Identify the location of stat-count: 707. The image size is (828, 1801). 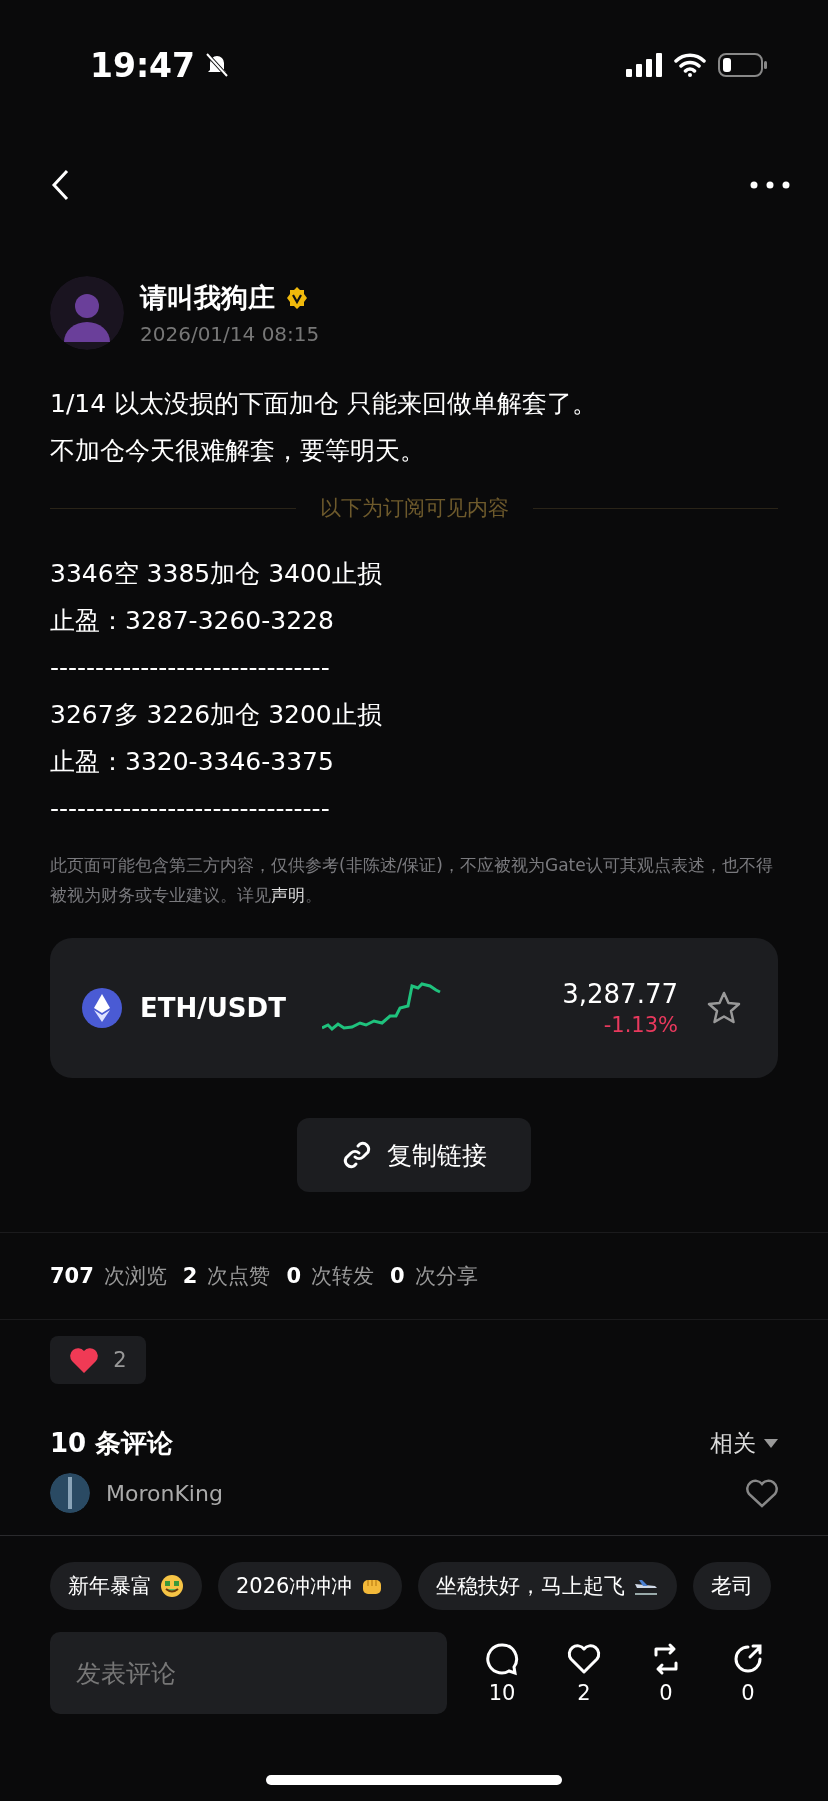
(72, 1276).